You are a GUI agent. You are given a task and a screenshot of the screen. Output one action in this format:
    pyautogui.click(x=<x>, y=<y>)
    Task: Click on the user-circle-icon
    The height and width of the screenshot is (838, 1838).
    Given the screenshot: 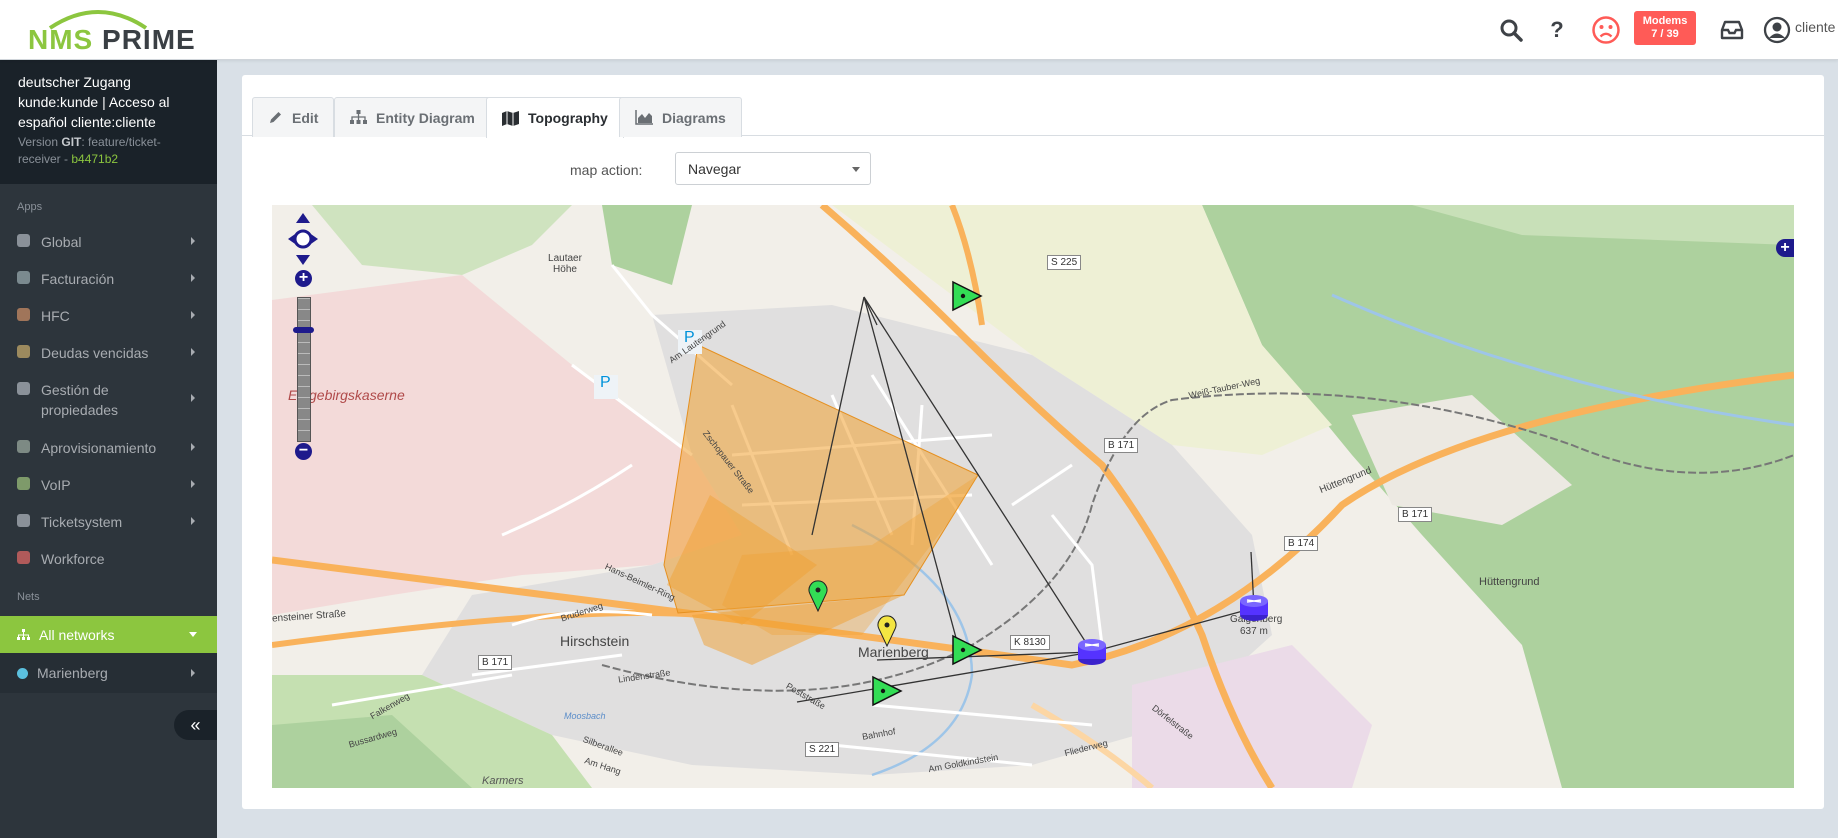 What is the action you would take?
    pyautogui.click(x=1777, y=30)
    